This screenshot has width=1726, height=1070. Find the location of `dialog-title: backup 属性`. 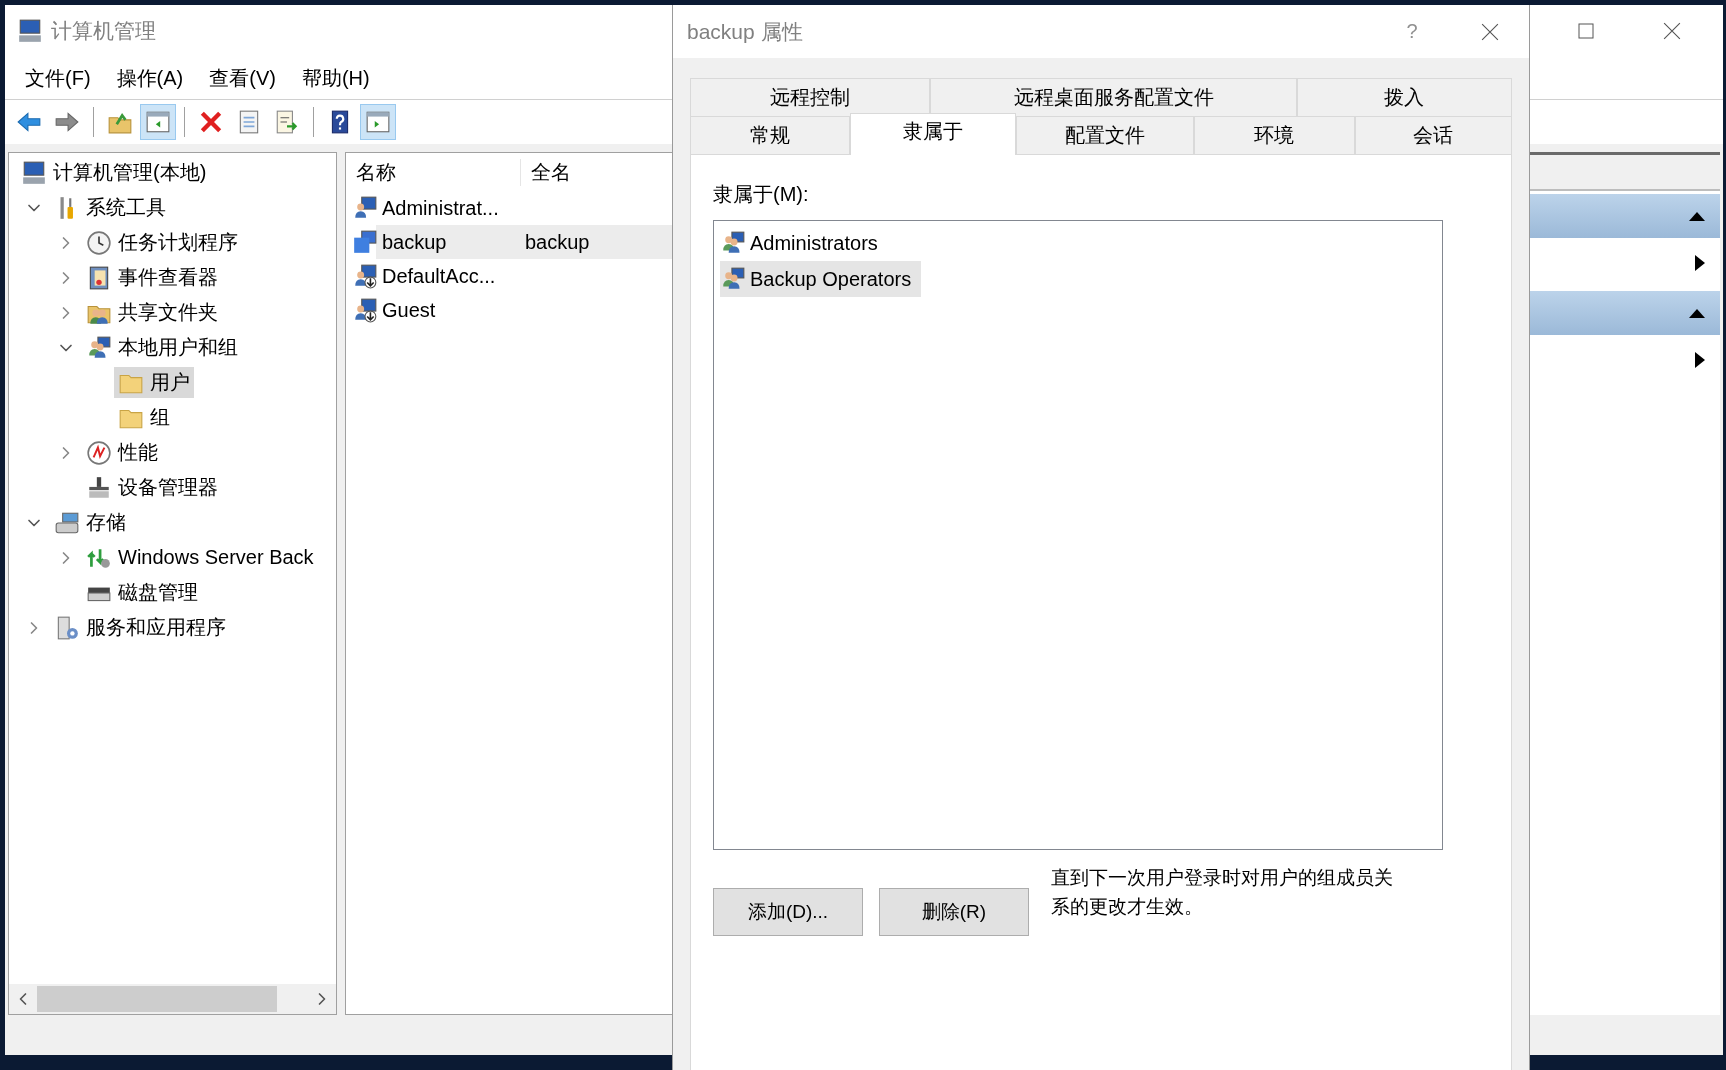

dialog-title: backup 属性 is located at coordinates (745, 31).